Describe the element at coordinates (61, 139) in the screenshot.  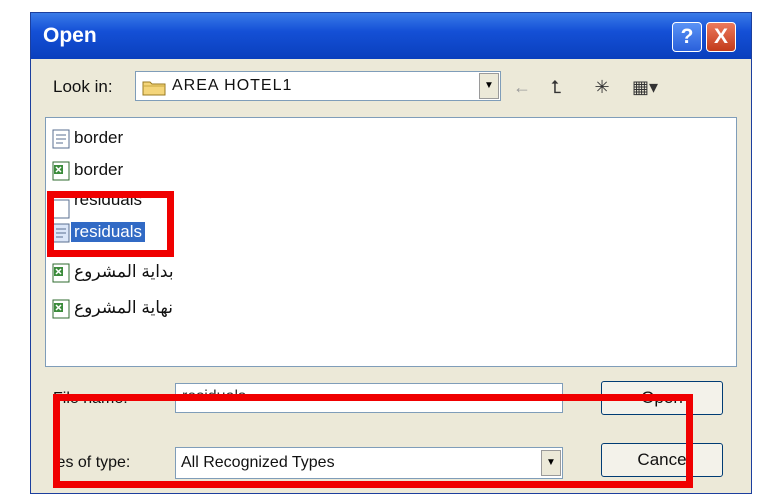
I see `text-file-icon` at that location.